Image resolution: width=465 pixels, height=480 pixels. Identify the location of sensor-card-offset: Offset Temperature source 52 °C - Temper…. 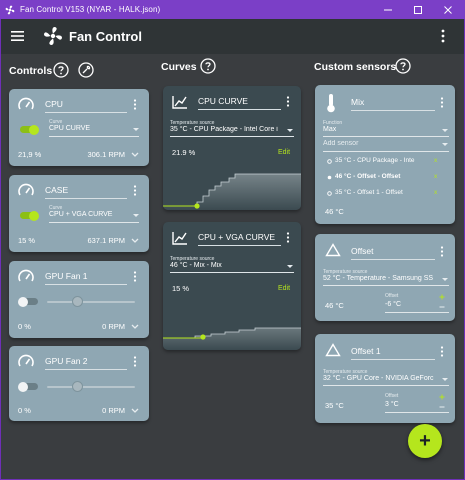
(385, 277).